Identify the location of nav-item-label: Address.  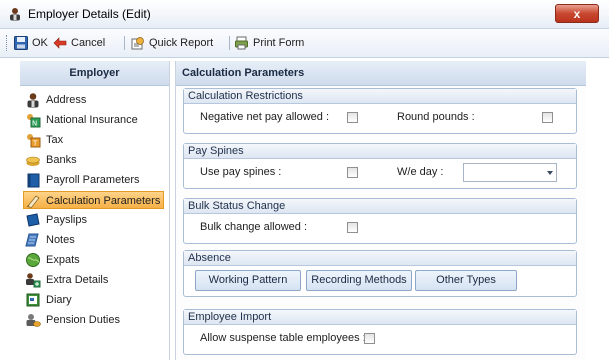
(66, 100).